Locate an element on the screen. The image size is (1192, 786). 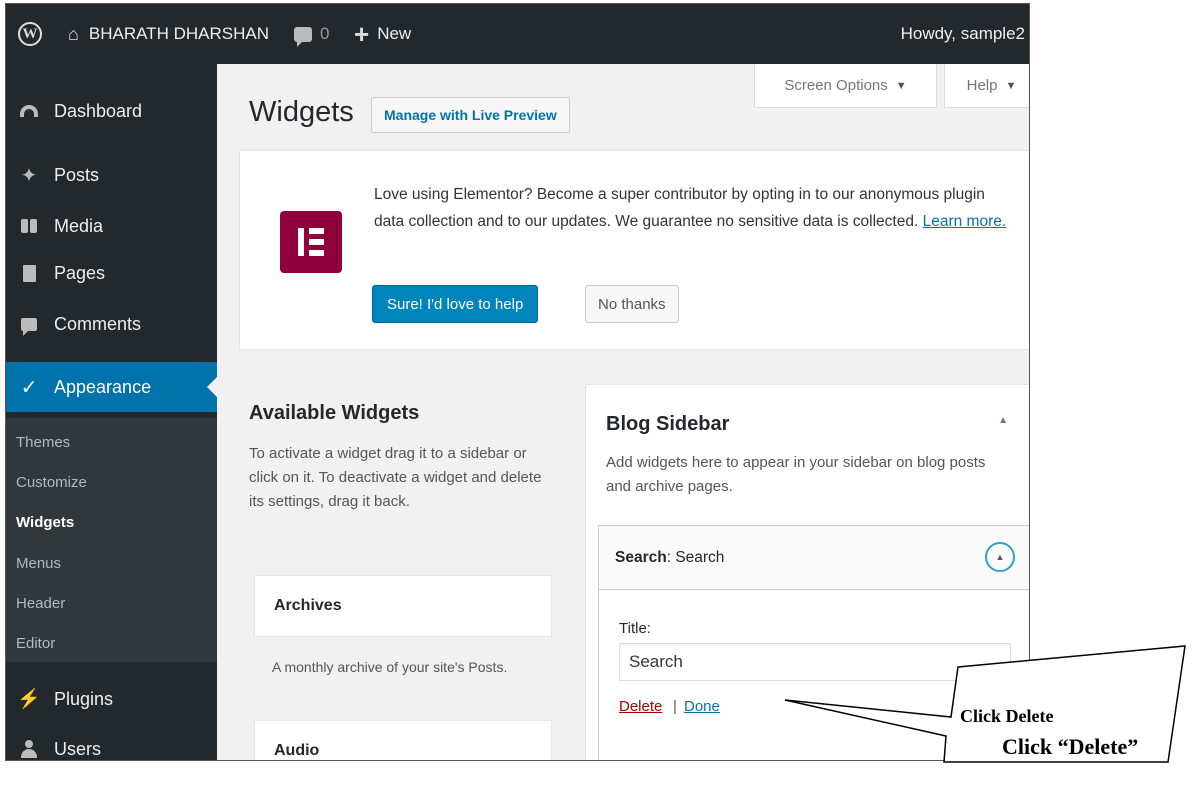
callout-annotation is located at coordinates (985, 704).